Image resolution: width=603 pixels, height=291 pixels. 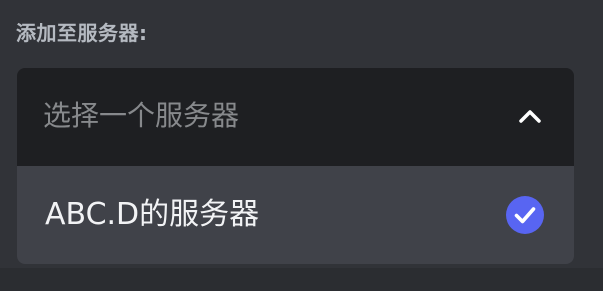 What do you see at coordinates (525, 215) in the screenshot?
I see `check-circle-icon` at bounding box center [525, 215].